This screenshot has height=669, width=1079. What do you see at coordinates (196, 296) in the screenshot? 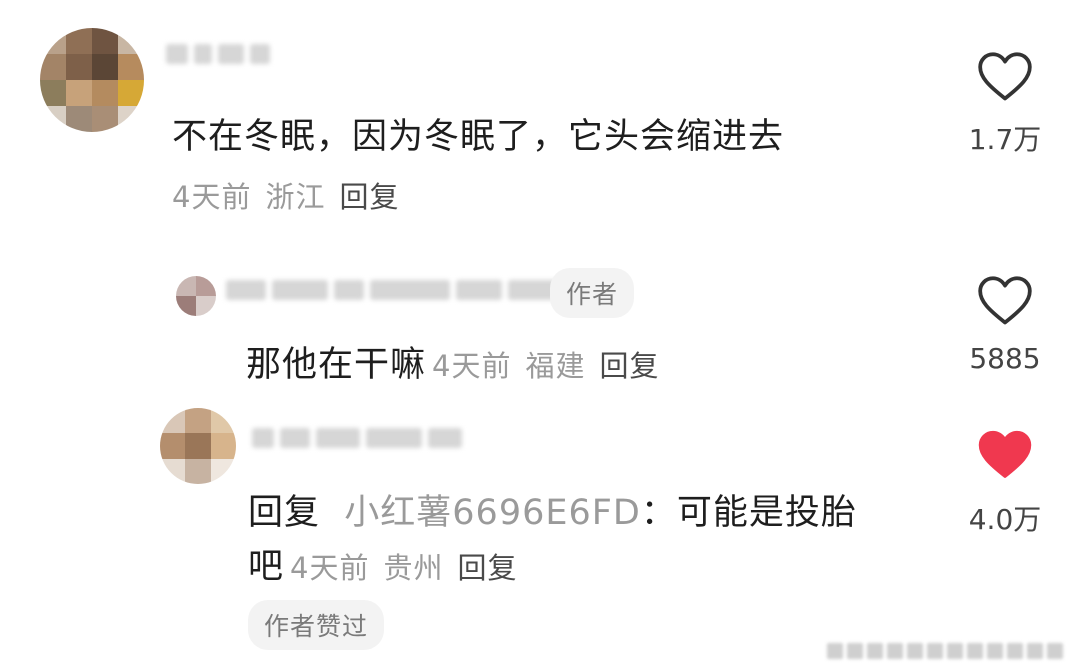
I see `author-avatar` at bounding box center [196, 296].